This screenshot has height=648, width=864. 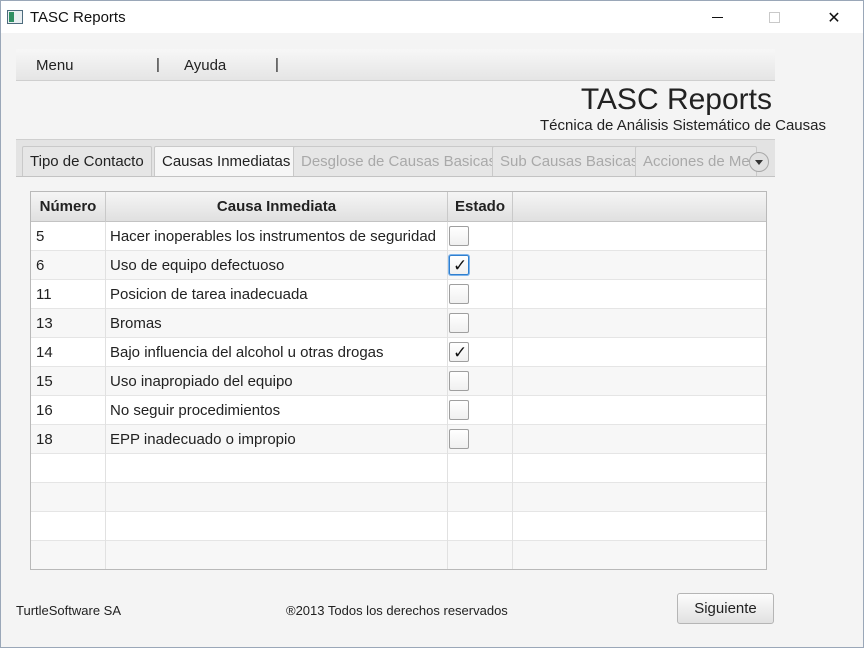 I want to click on app-icon, so click(x=15, y=17).